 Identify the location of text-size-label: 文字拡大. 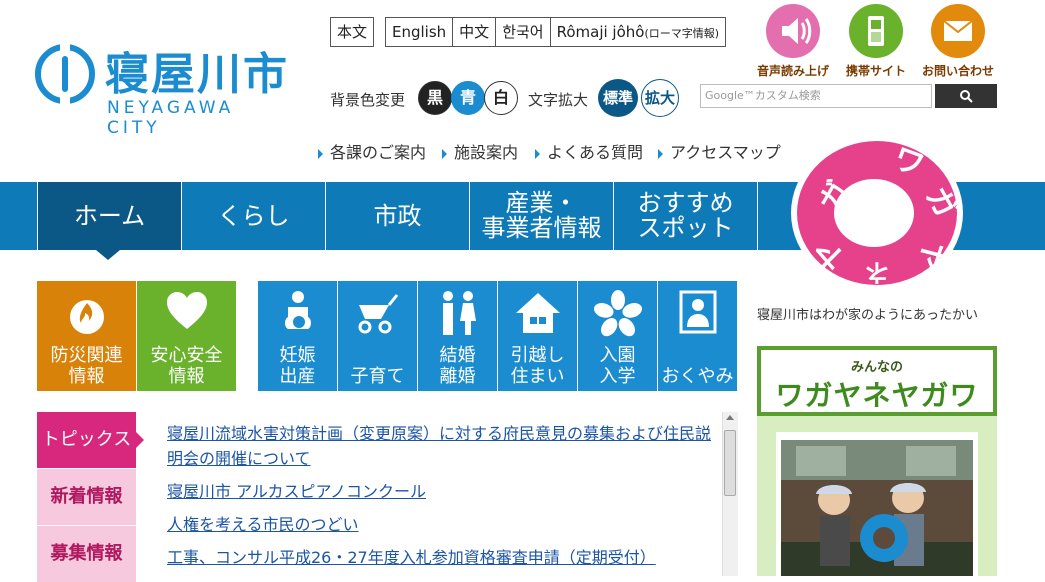
(558, 100).